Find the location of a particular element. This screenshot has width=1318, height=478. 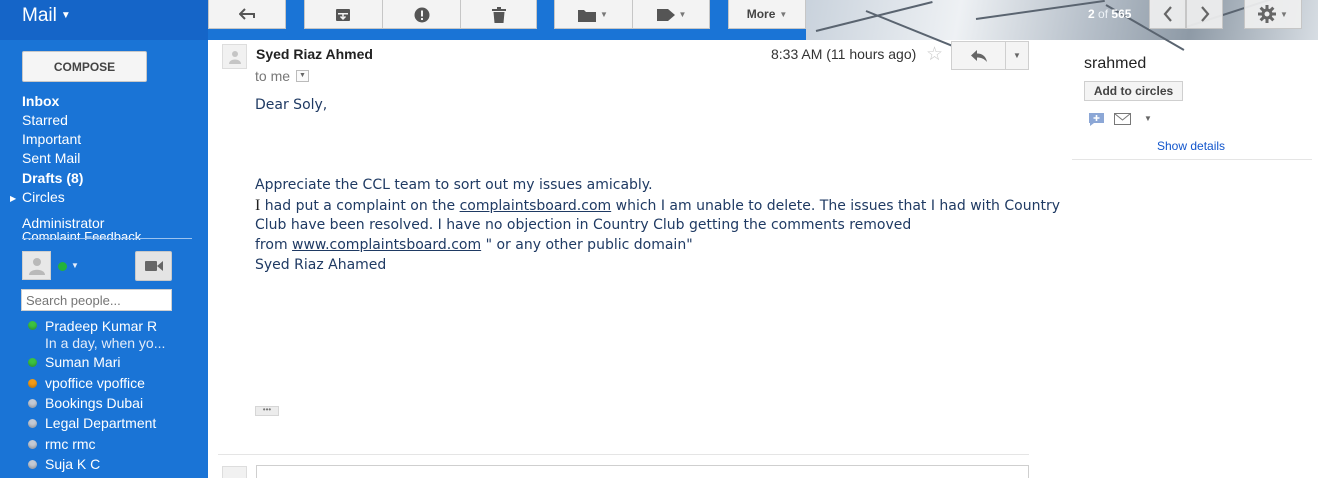

my-avatar is located at coordinates (234, 472).